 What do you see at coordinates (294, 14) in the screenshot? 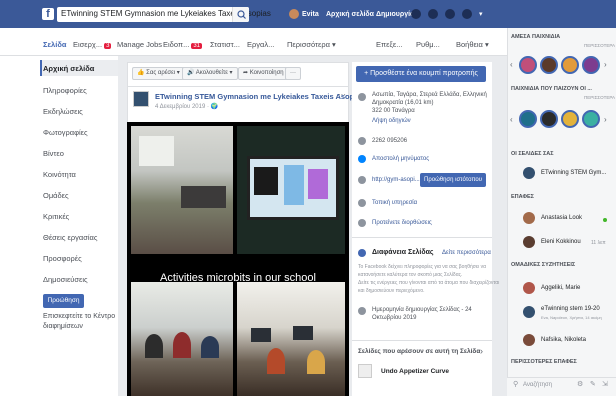
I see `user-avatar` at bounding box center [294, 14].